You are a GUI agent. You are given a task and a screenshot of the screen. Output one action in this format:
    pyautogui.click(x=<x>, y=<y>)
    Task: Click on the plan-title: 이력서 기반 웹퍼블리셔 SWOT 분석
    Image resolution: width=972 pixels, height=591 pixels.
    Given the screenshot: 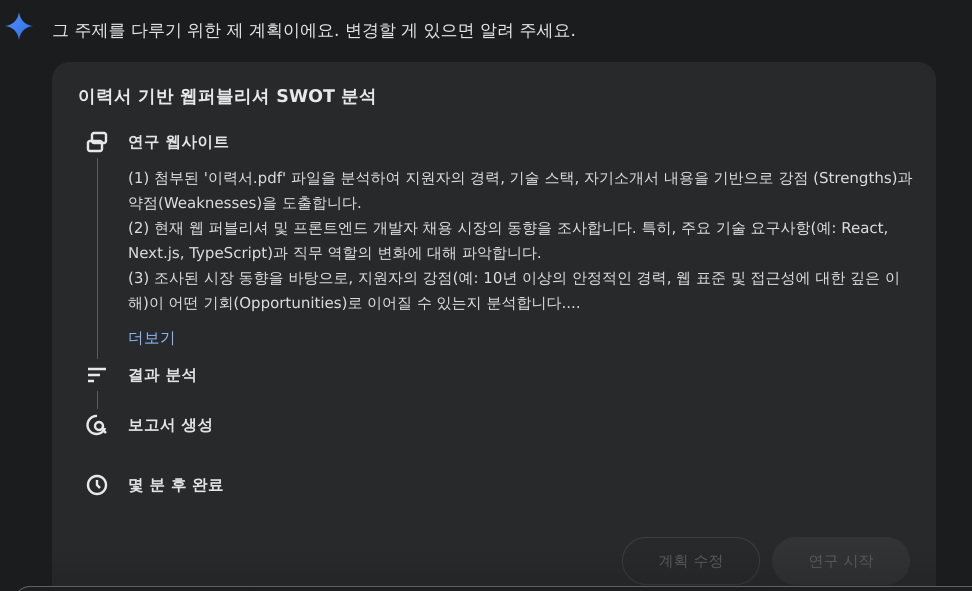 What is the action you would take?
    pyautogui.click(x=228, y=97)
    